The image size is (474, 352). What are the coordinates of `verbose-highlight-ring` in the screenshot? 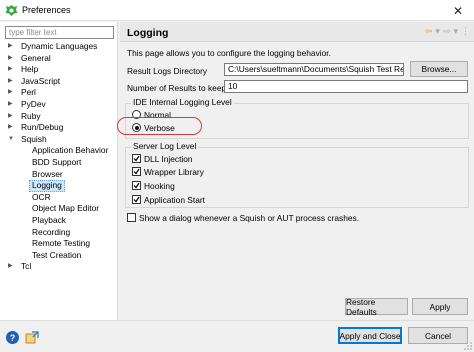 It's located at (159, 126).